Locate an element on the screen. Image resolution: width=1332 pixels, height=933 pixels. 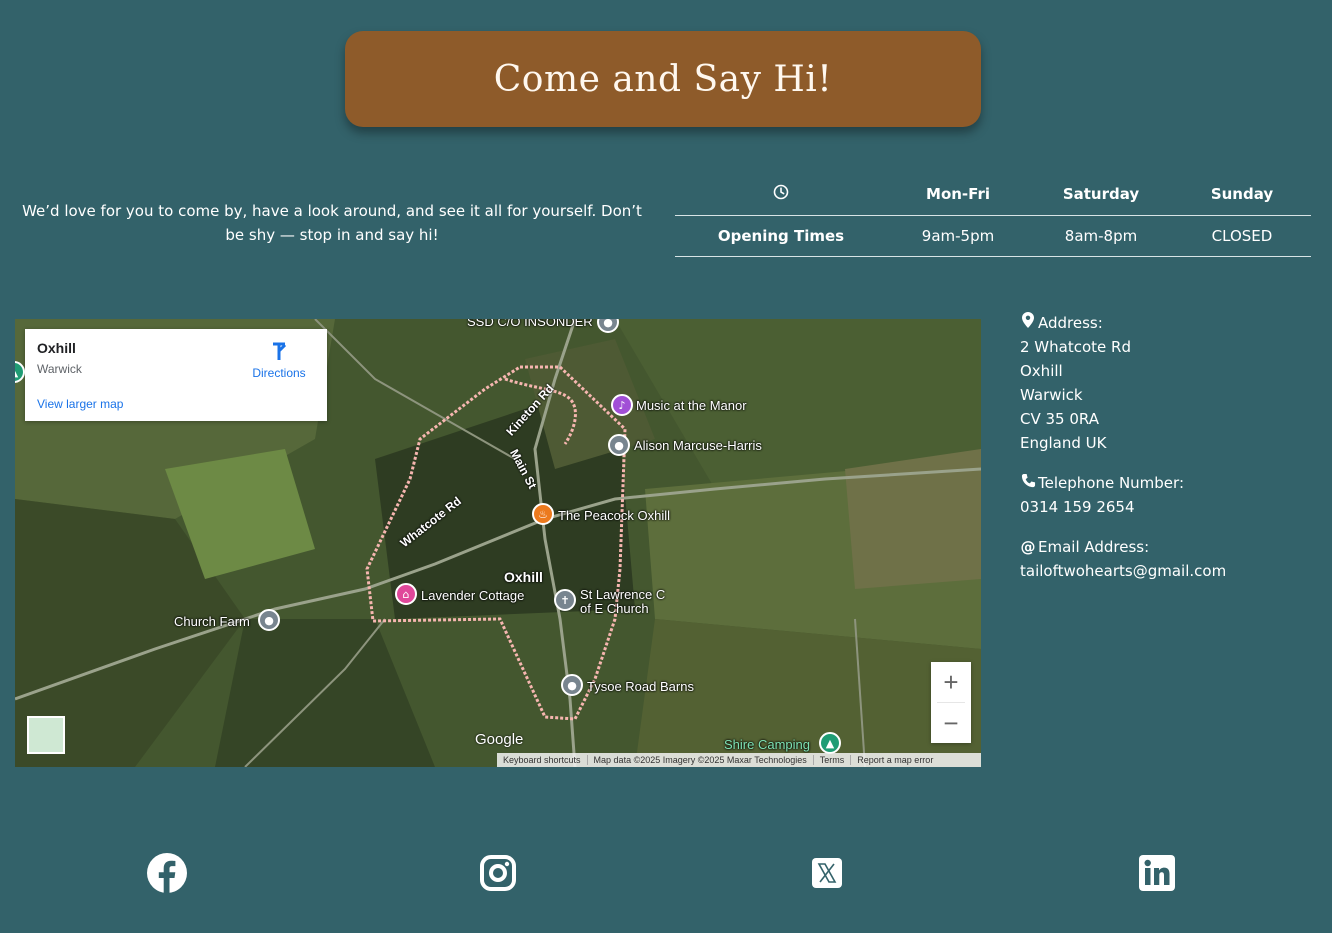
hours-header-saturday: Saturday is located at coordinates (1101, 195).